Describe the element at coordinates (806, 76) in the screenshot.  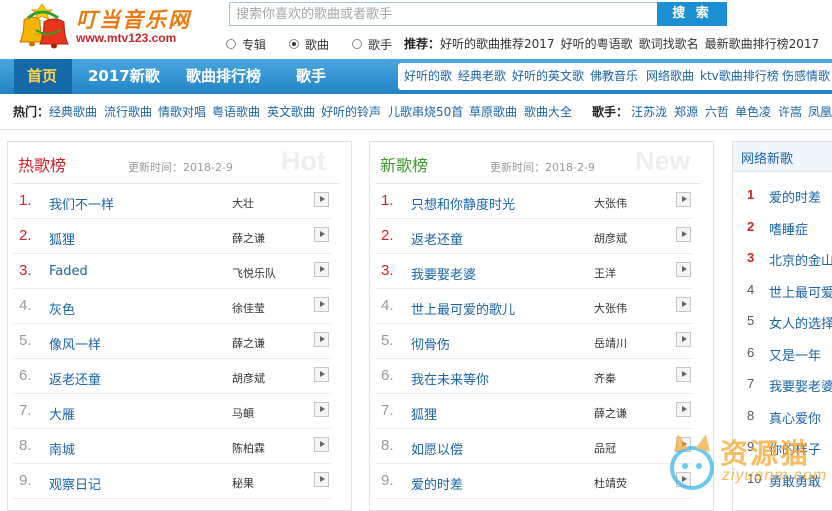
I see `nav-sub-item: 伤感情歌` at that location.